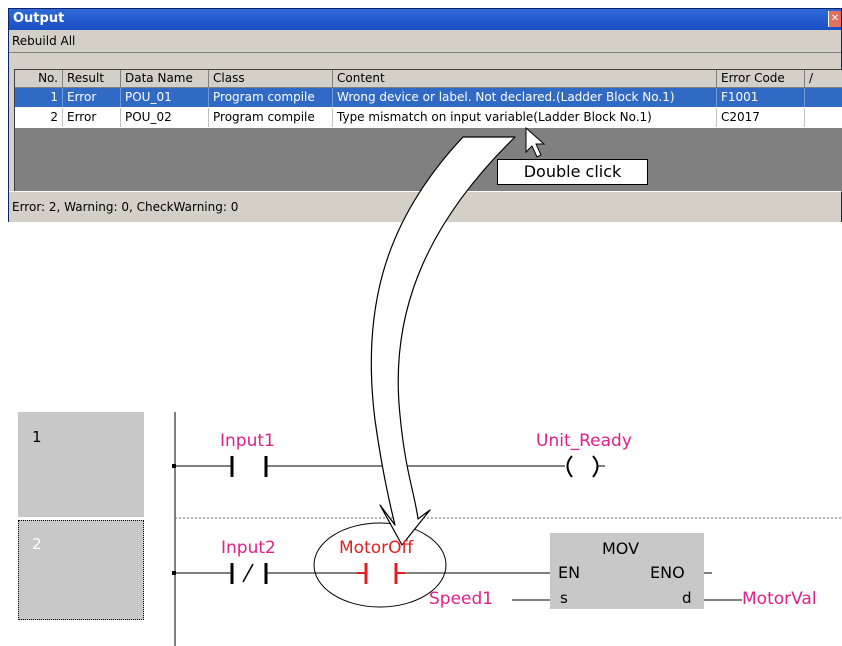 This screenshot has width=842, height=646. What do you see at coordinates (761, 79) in the screenshot?
I see `column-header-error-code: Error Code` at bounding box center [761, 79].